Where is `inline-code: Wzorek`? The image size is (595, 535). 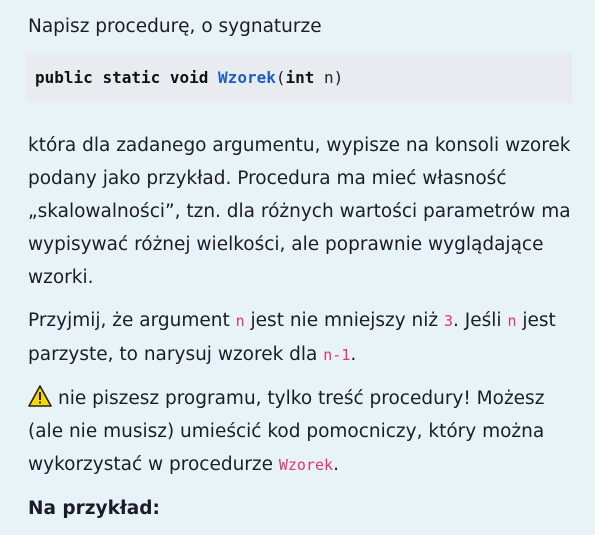
inline-code: Wzorek is located at coordinates (306, 465).